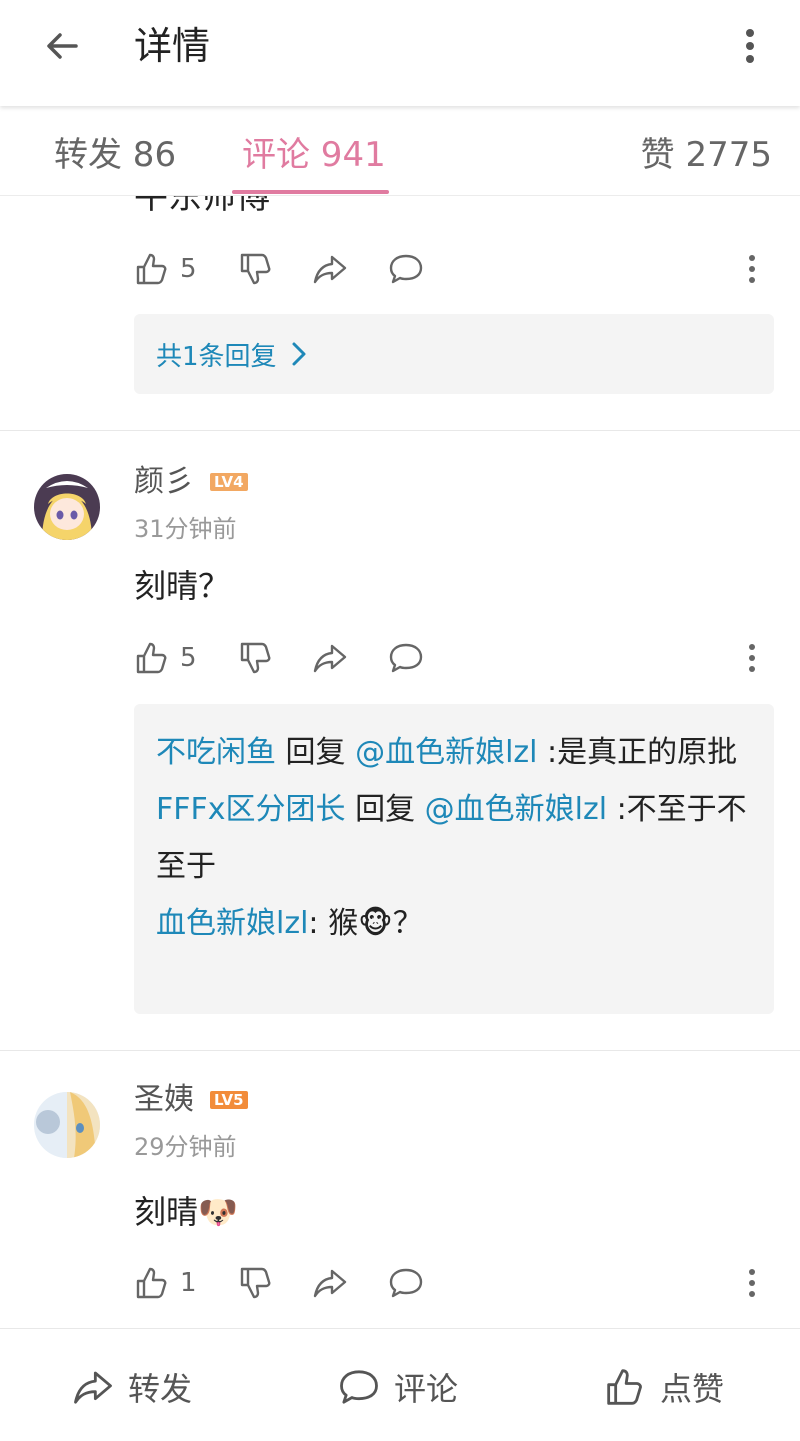 This screenshot has height=1441, width=800. What do you see at coordinates (637, 752) in the screenshot?
I see `reply-text: :是真正的原批` at bounding box center [637, 752].